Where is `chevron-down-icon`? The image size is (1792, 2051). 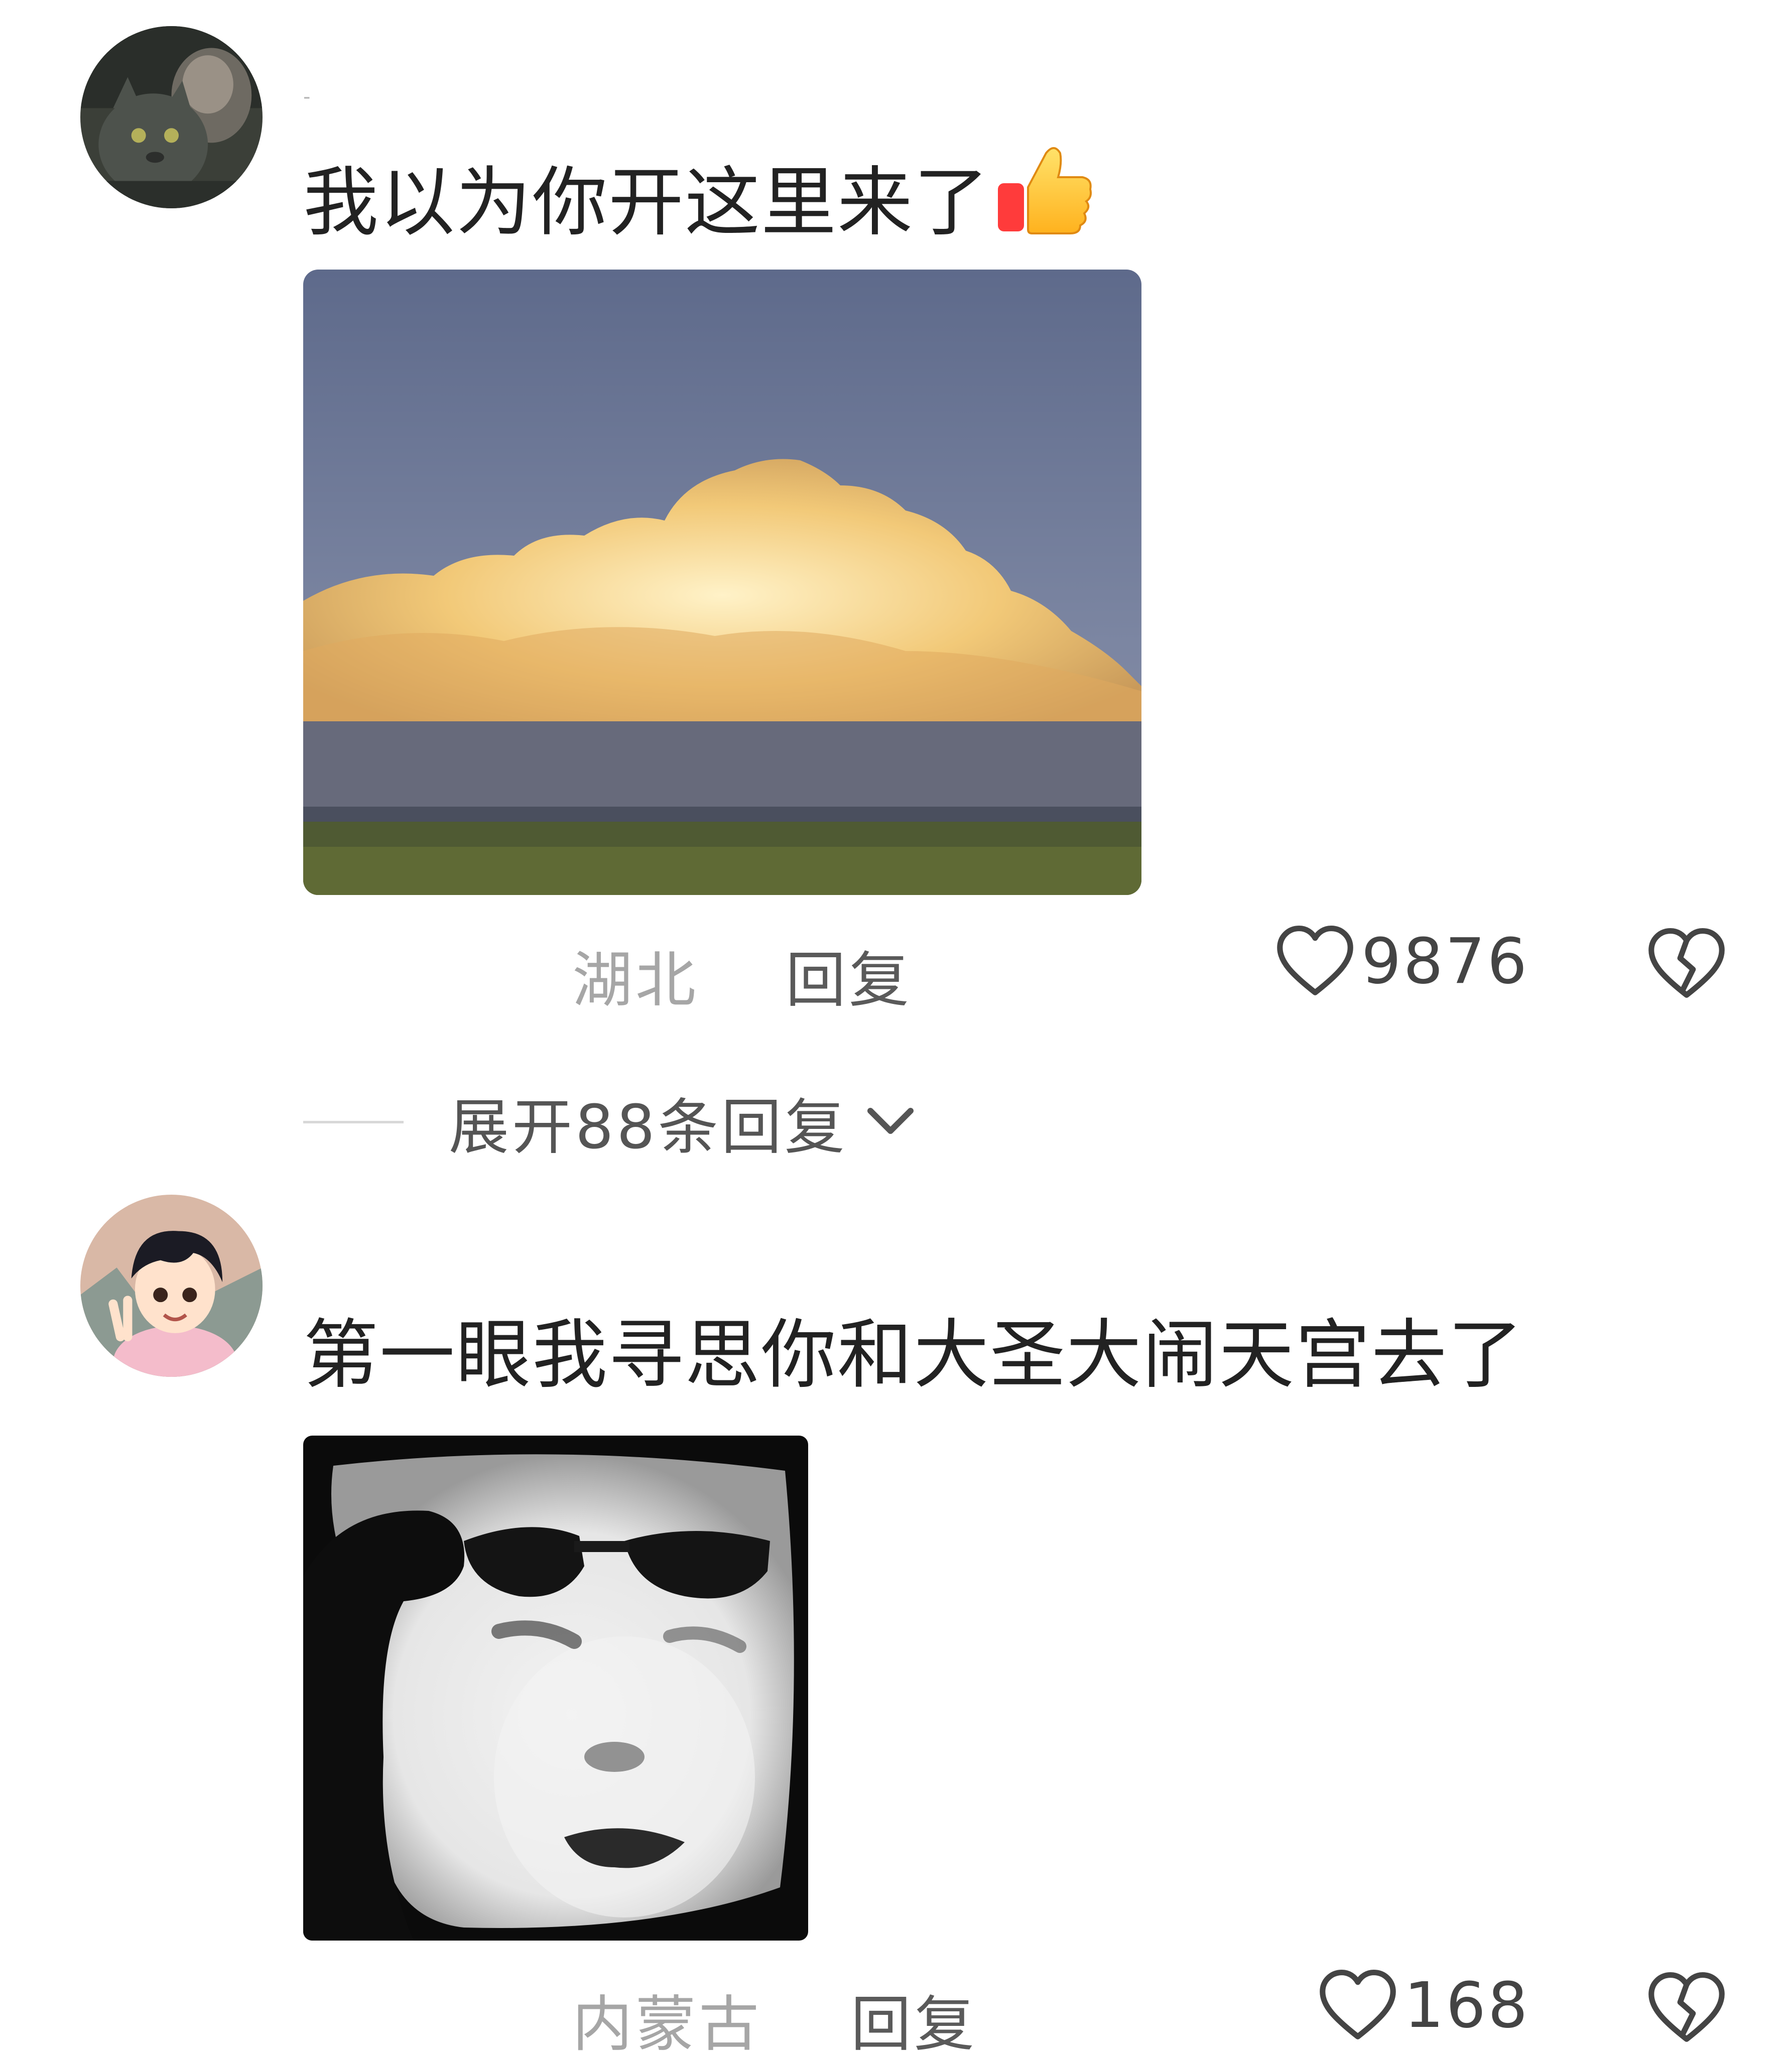 chevron-down-icon is located at coordinates (890, 1121).